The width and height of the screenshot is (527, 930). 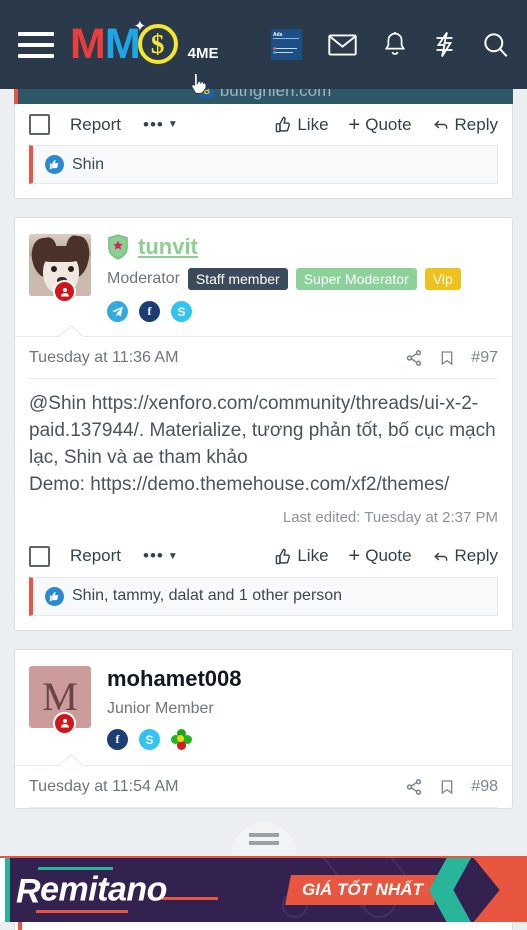 What do you see at coordinates (484, 787) in the screenshot?
I see `post-number: #98` at bounding box center [484, 787].